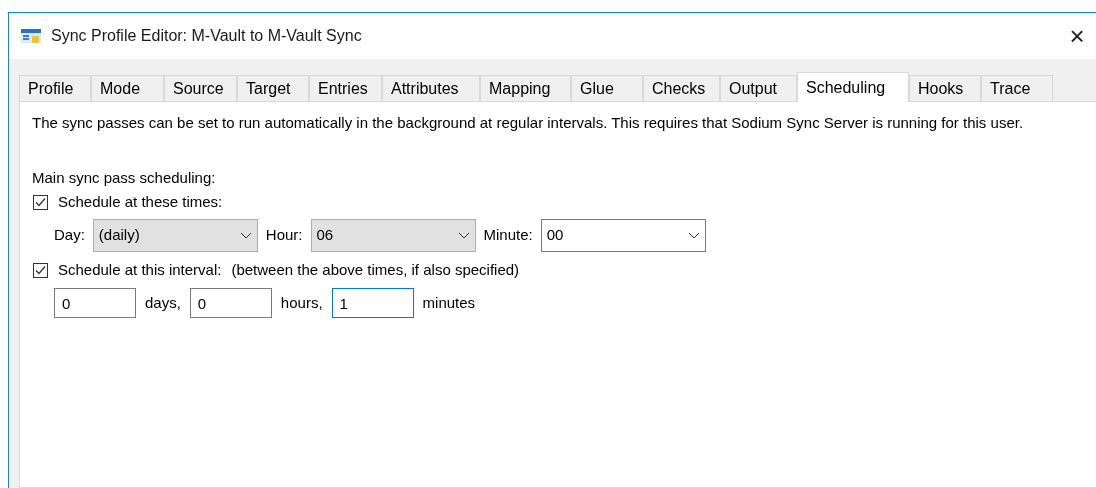 This screenshot has width=1096, height=488. Describe the element at coordinates (758, 88) in the screenshot. I see `tab: Output` at that location.